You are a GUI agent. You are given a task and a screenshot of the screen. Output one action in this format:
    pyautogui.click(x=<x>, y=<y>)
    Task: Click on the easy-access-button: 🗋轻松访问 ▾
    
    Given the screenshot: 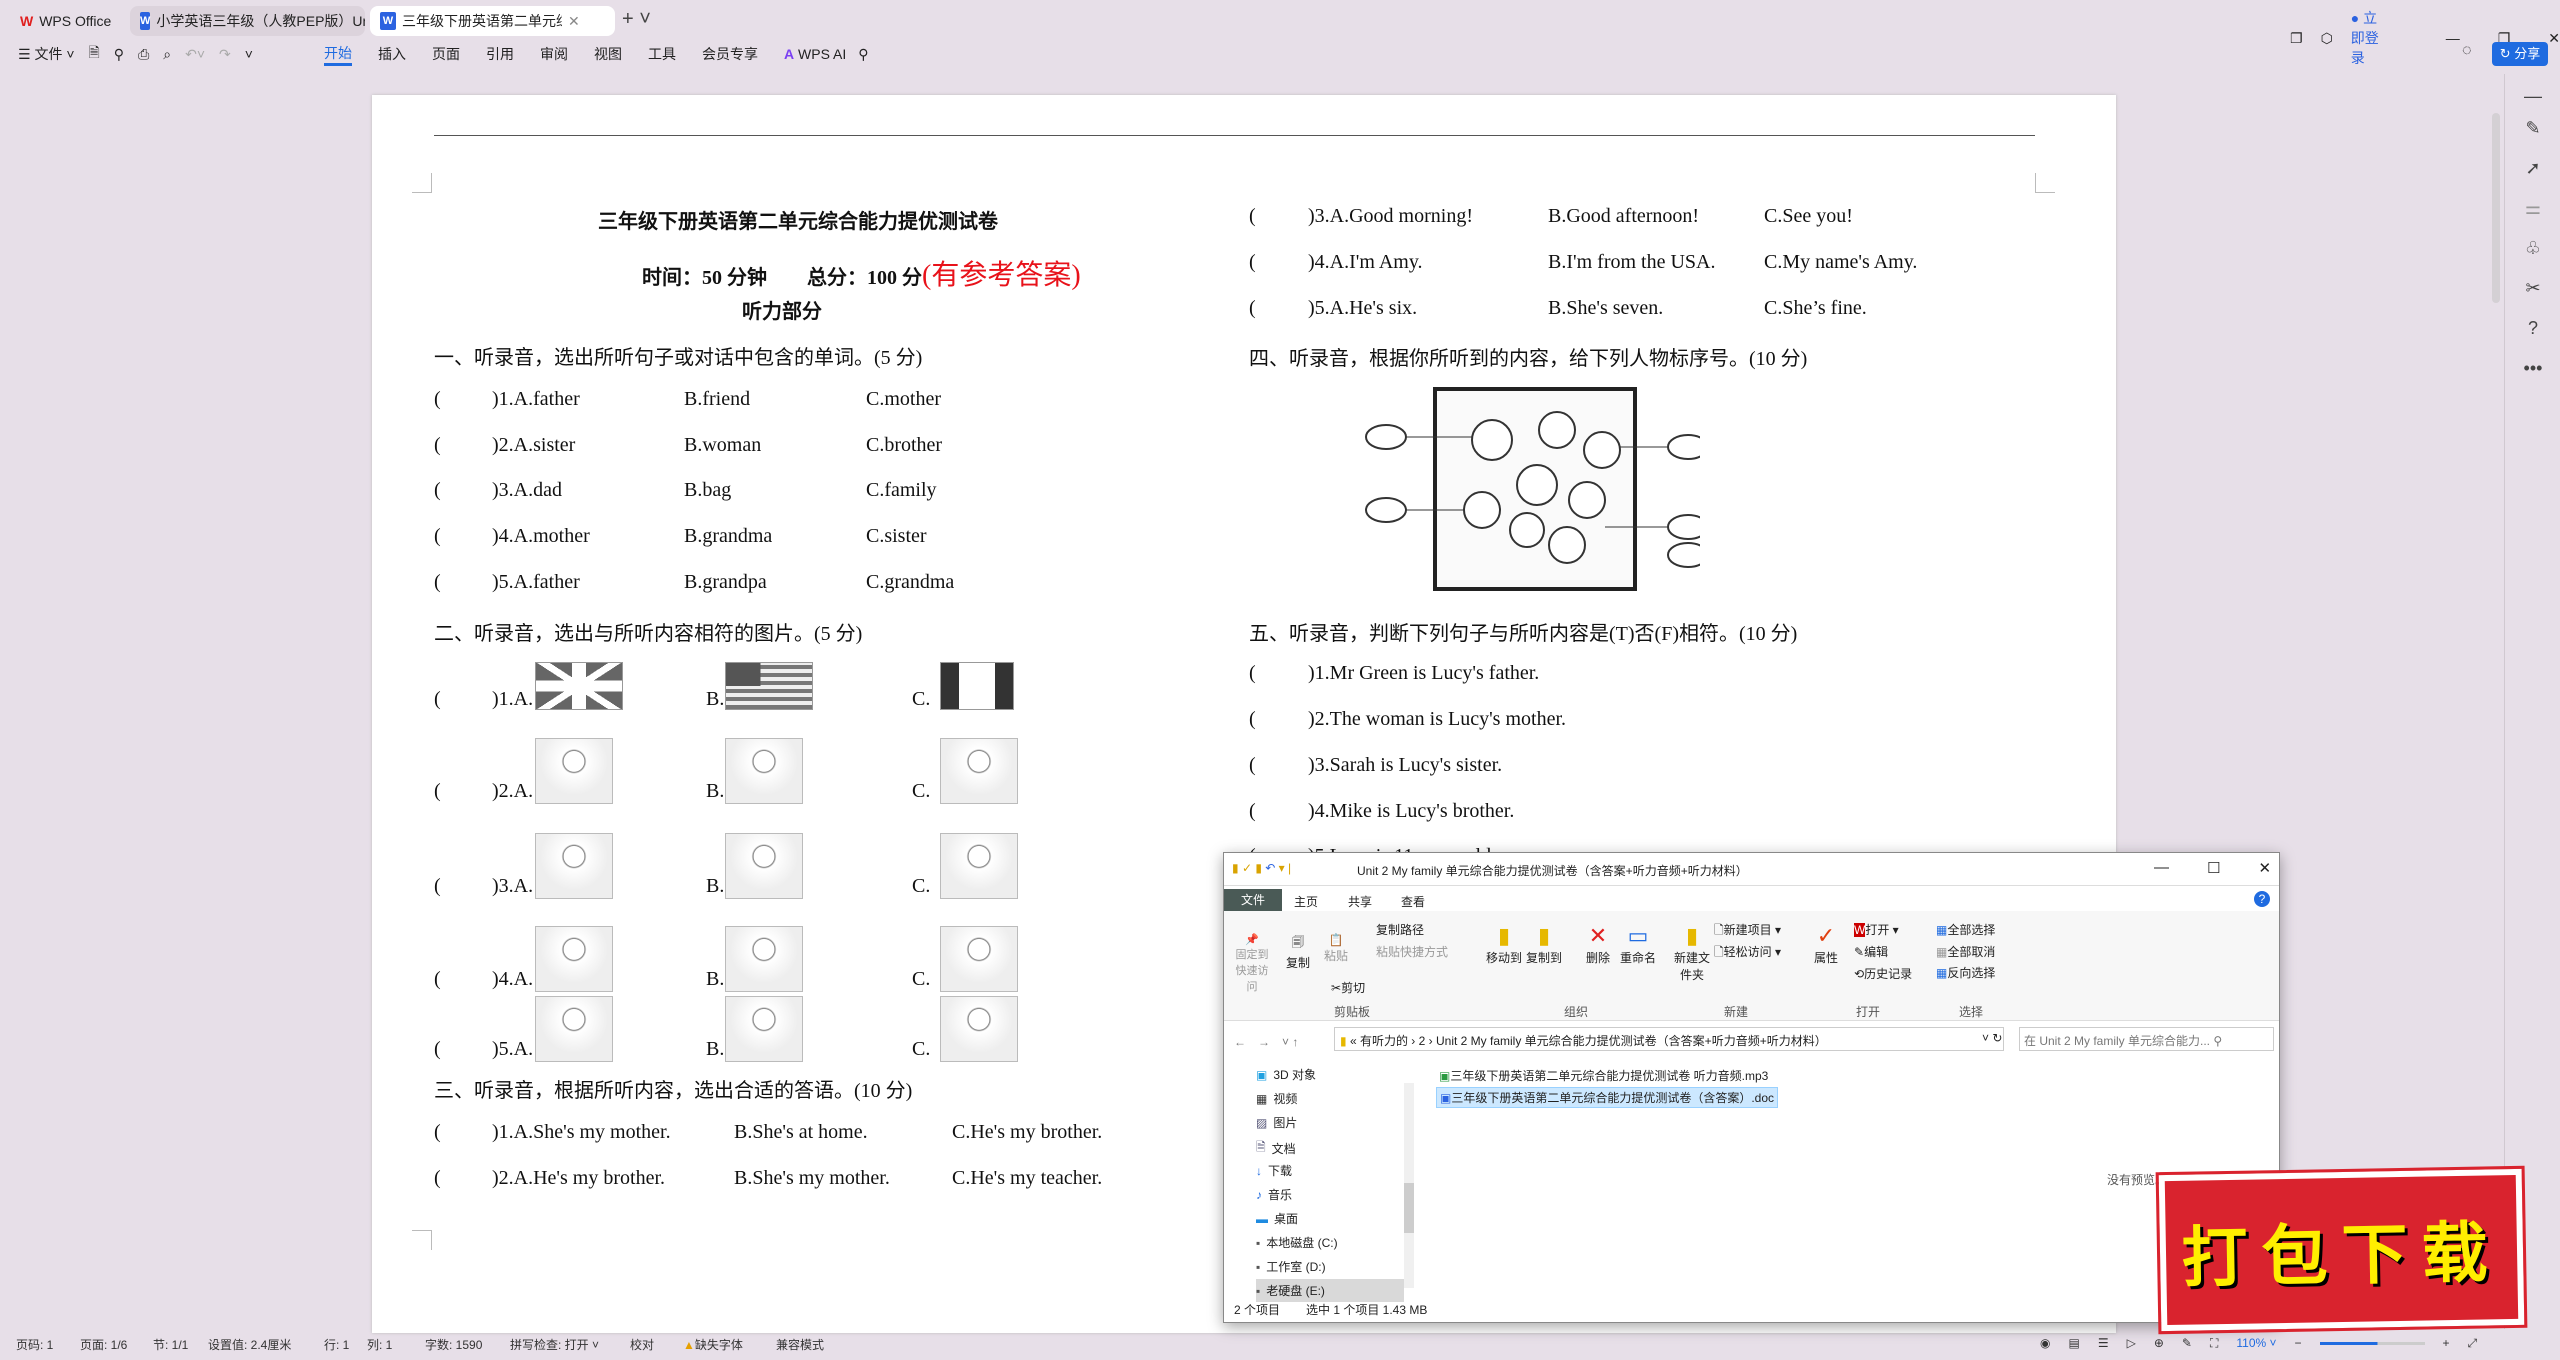 What is the action you would take?
    pyautogui.click(x=1747, y=953)
    